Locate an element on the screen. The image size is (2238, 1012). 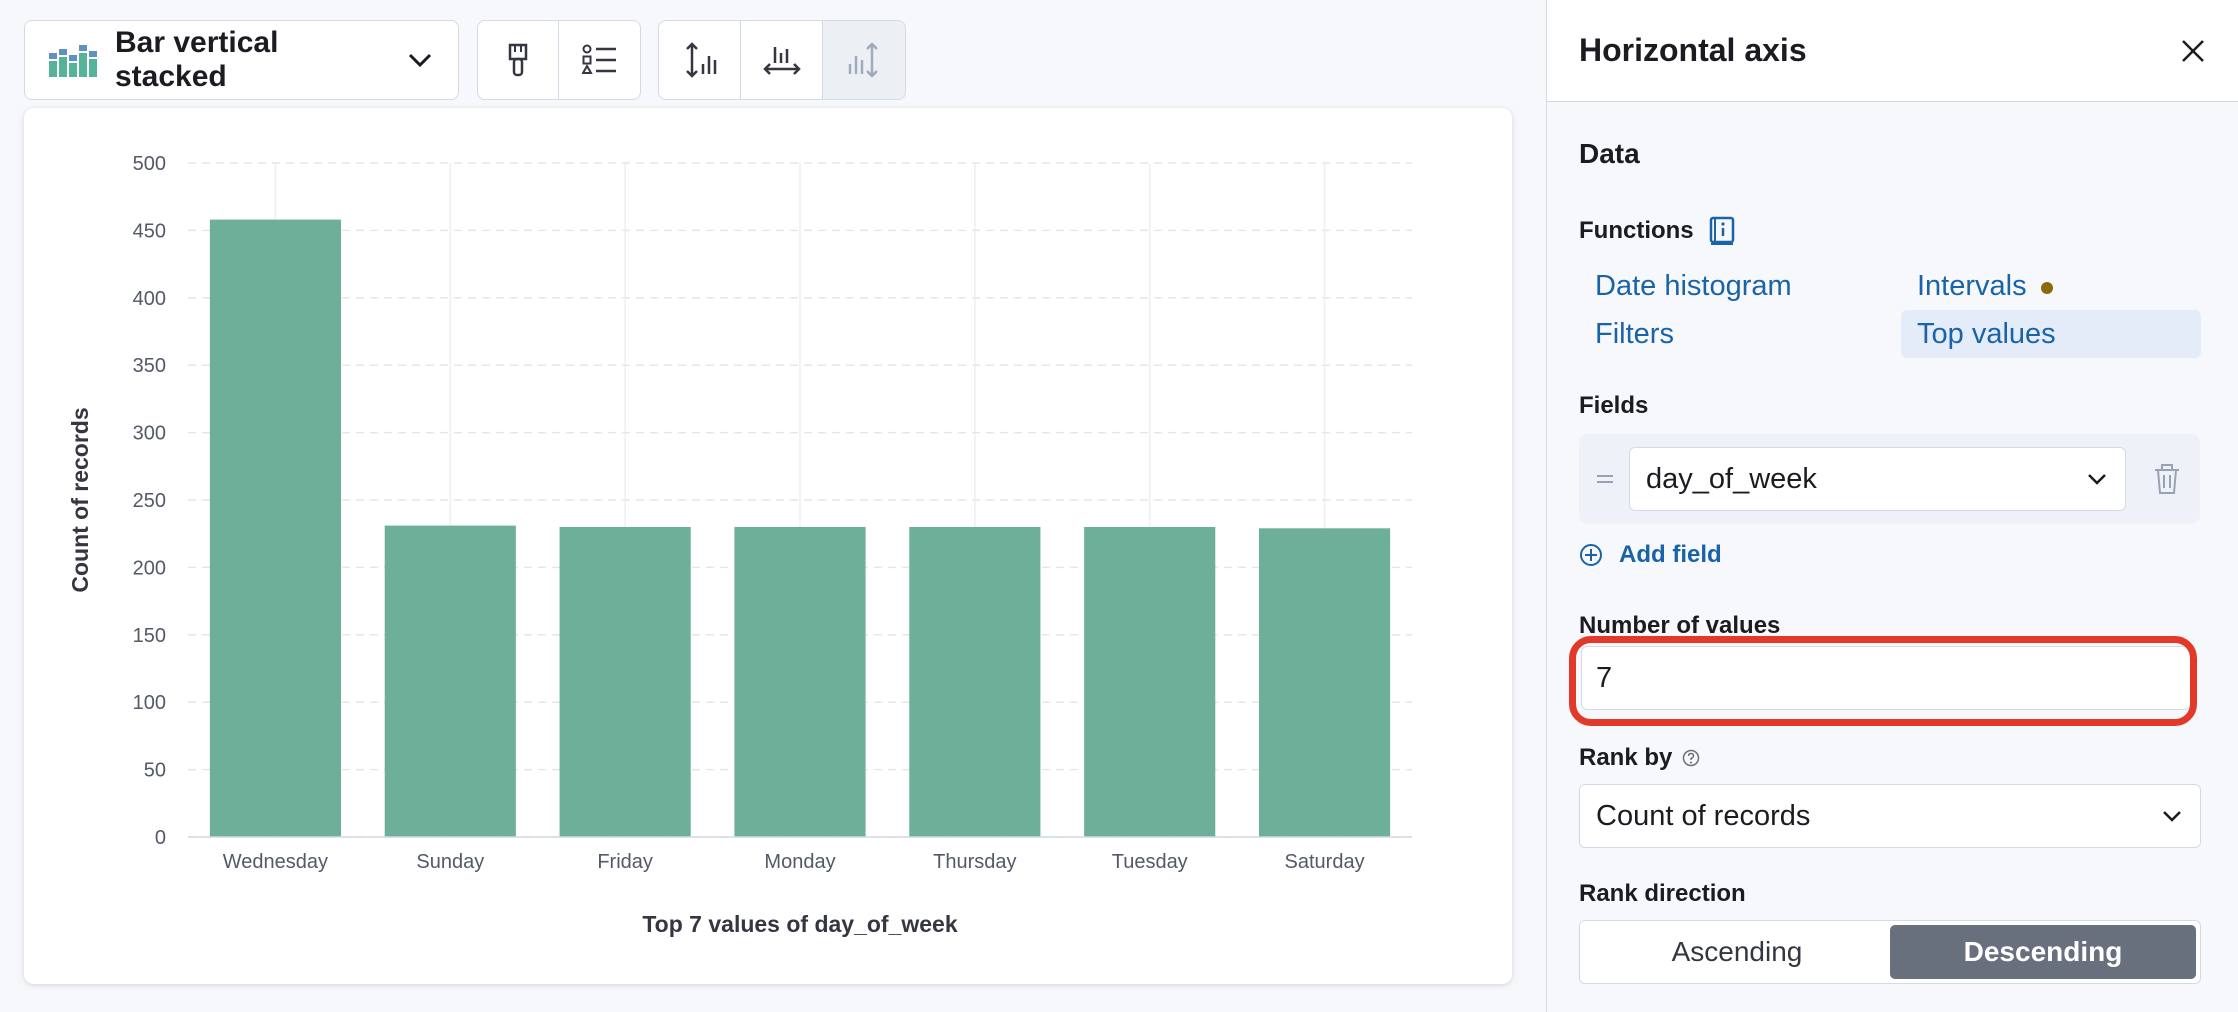
rank-by-select: Count of records is located at coordinates (1890, 816).